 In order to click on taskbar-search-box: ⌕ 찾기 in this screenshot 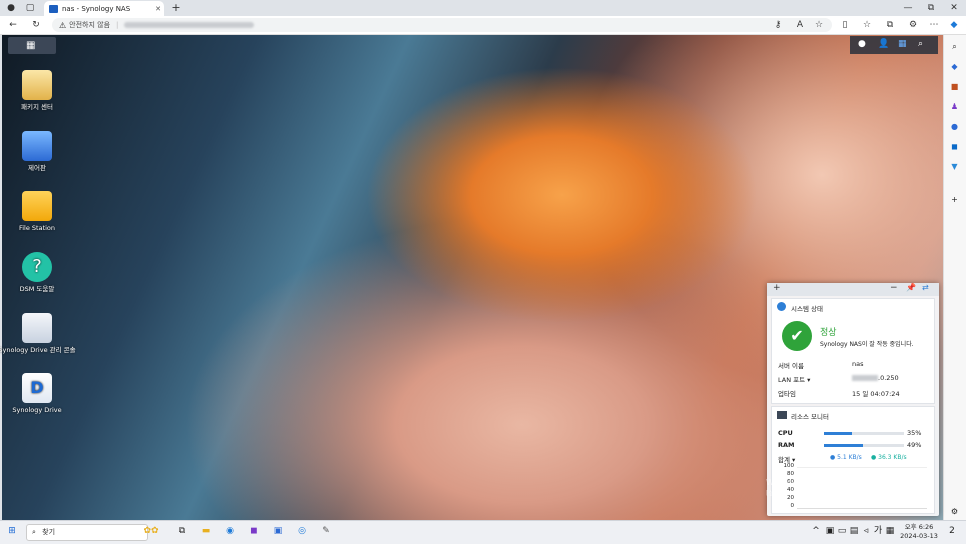, I will do `click(87, 532)`.